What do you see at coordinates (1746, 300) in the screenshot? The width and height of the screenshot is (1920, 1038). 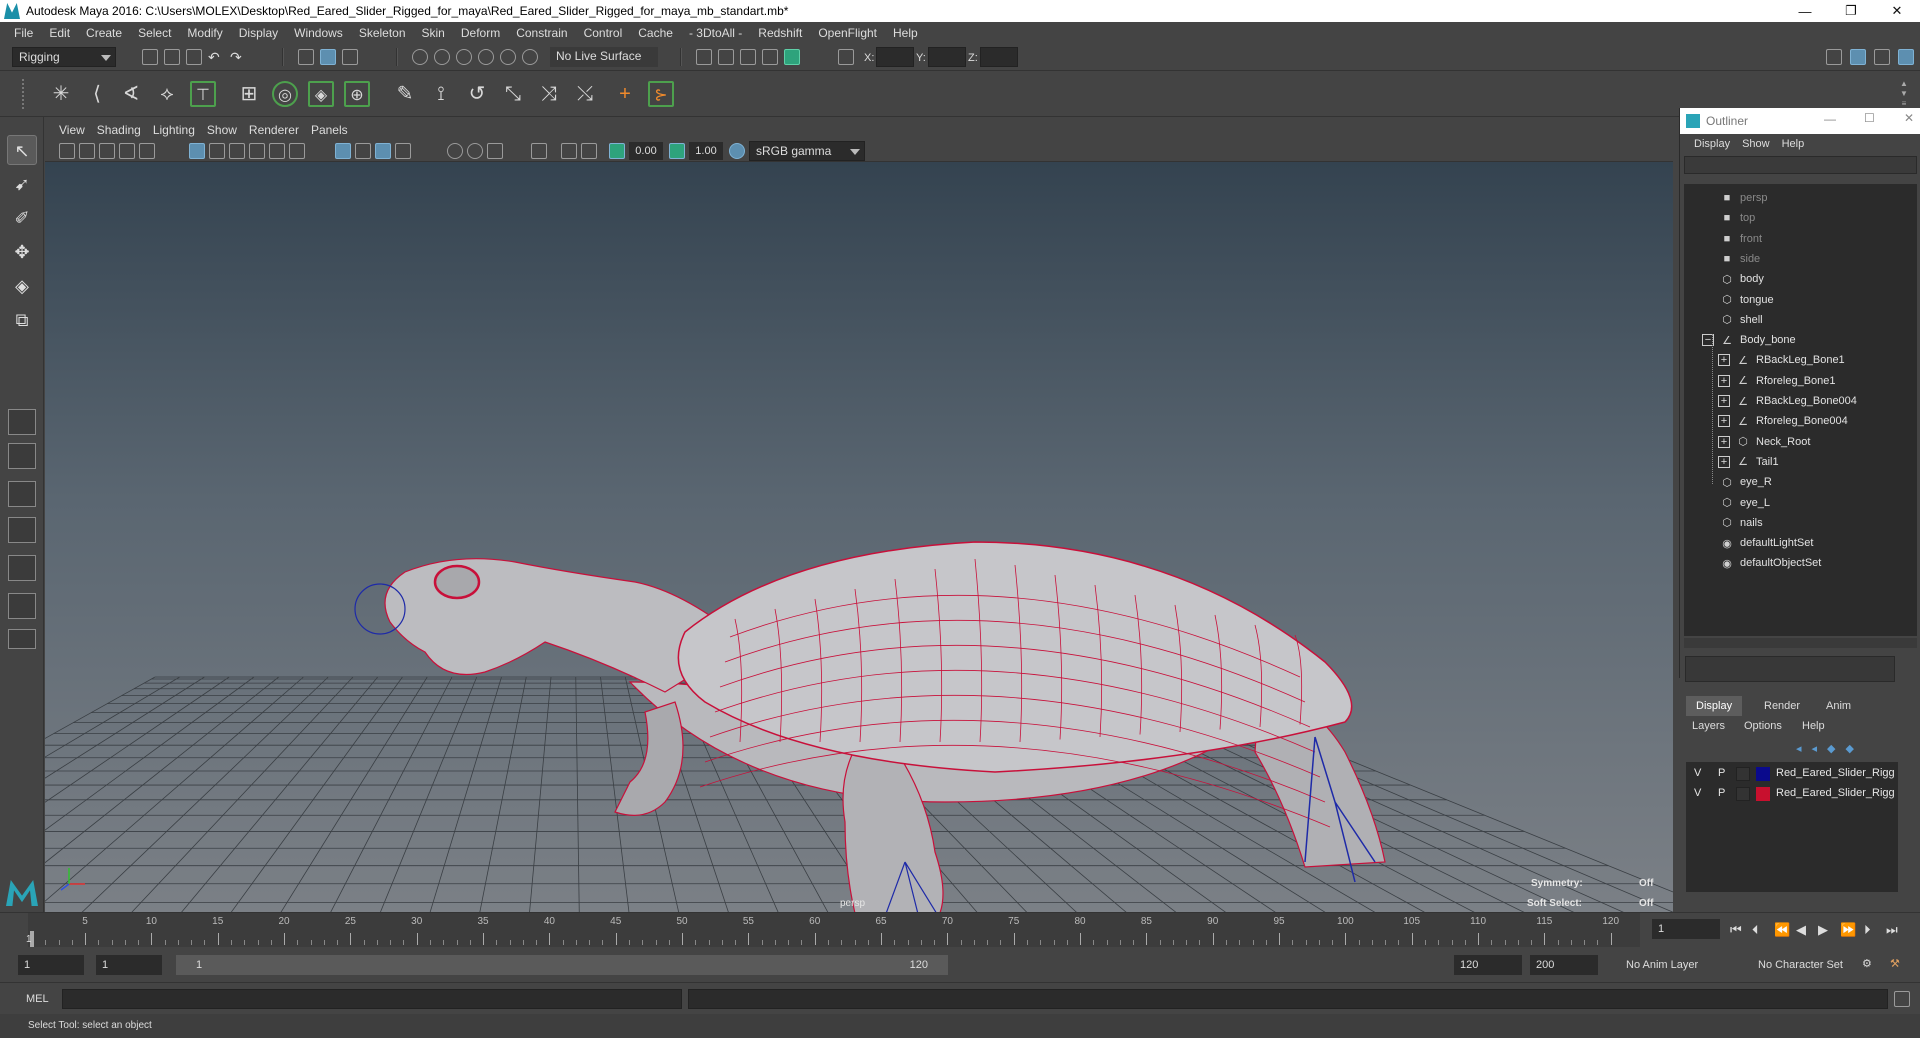 I see `outliner-item: ⬡ tongue` at bounding box center [1746, 300].